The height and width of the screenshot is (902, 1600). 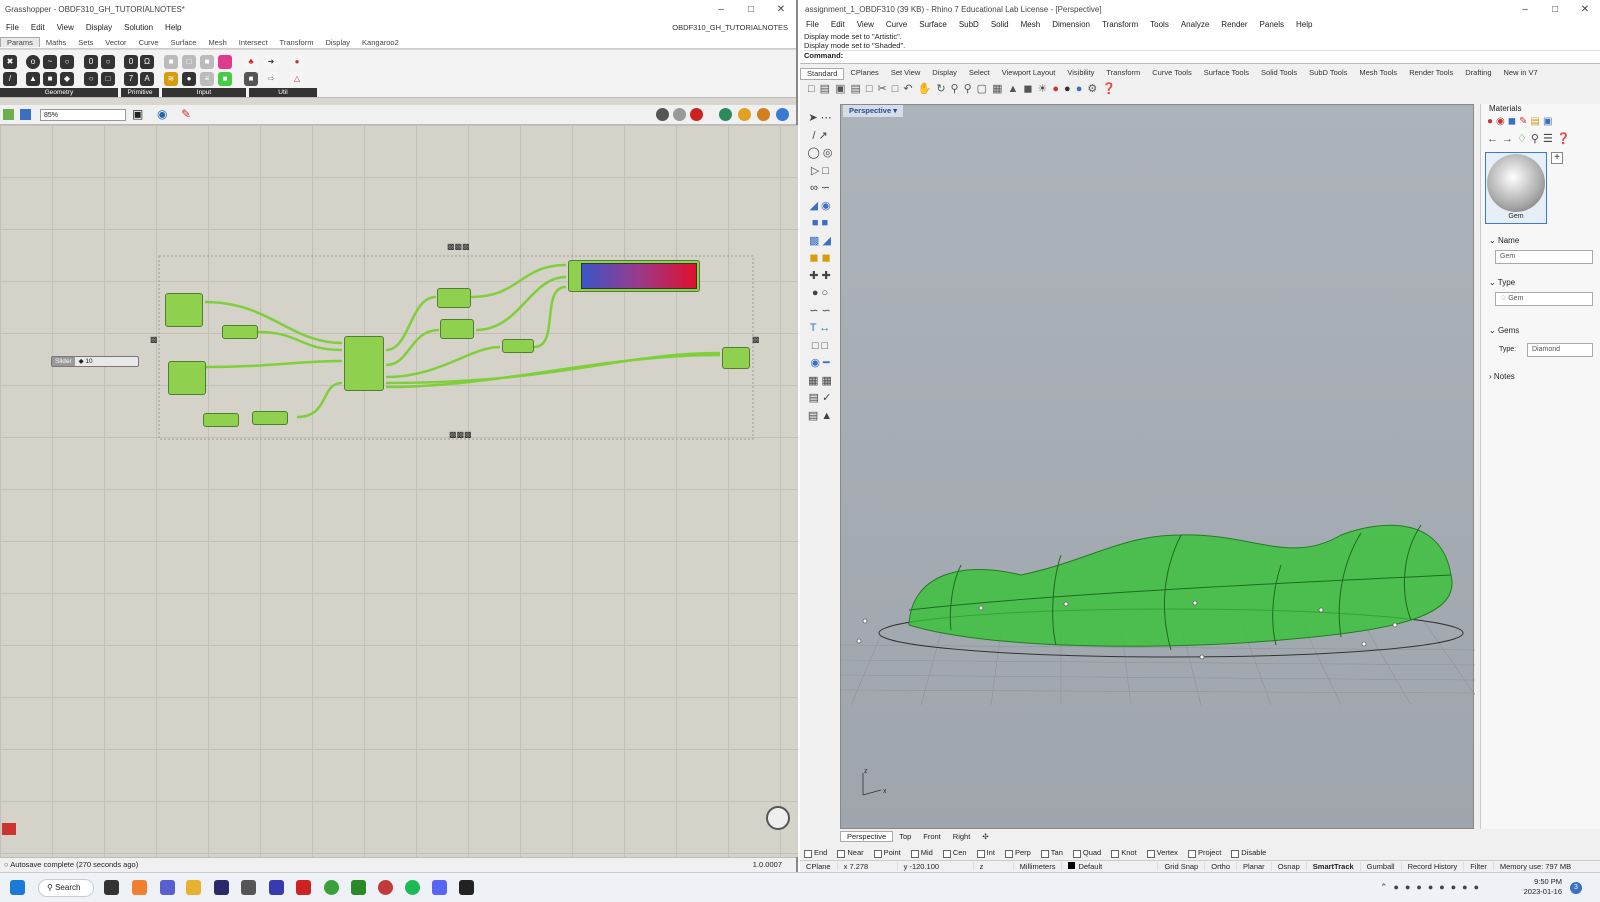 What do you see at coordinates (910, 89) in the screenshot?
I see `undo-icon: ↶` at bounding box center [910, 89].